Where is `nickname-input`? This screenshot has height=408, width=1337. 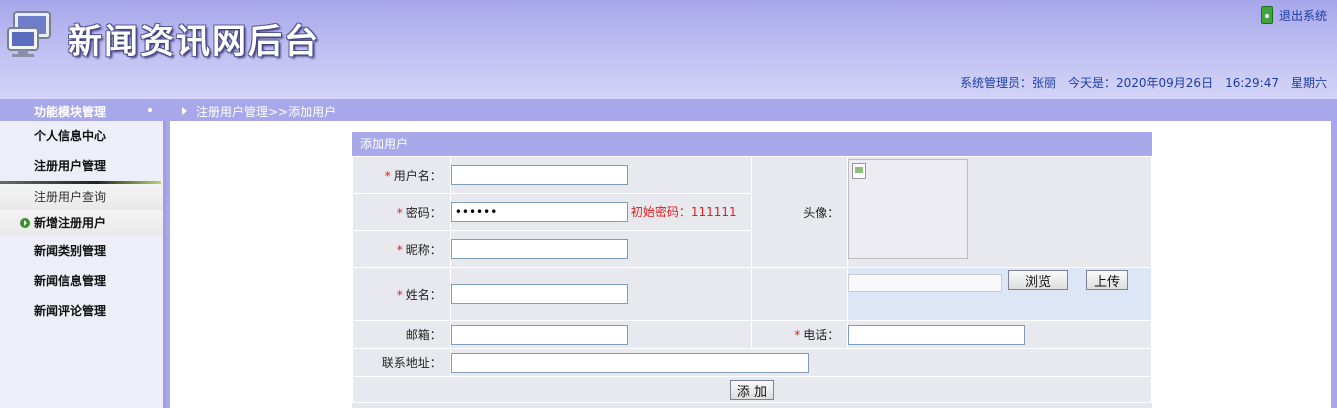
nickname-input is located at coordinates (539, 249).